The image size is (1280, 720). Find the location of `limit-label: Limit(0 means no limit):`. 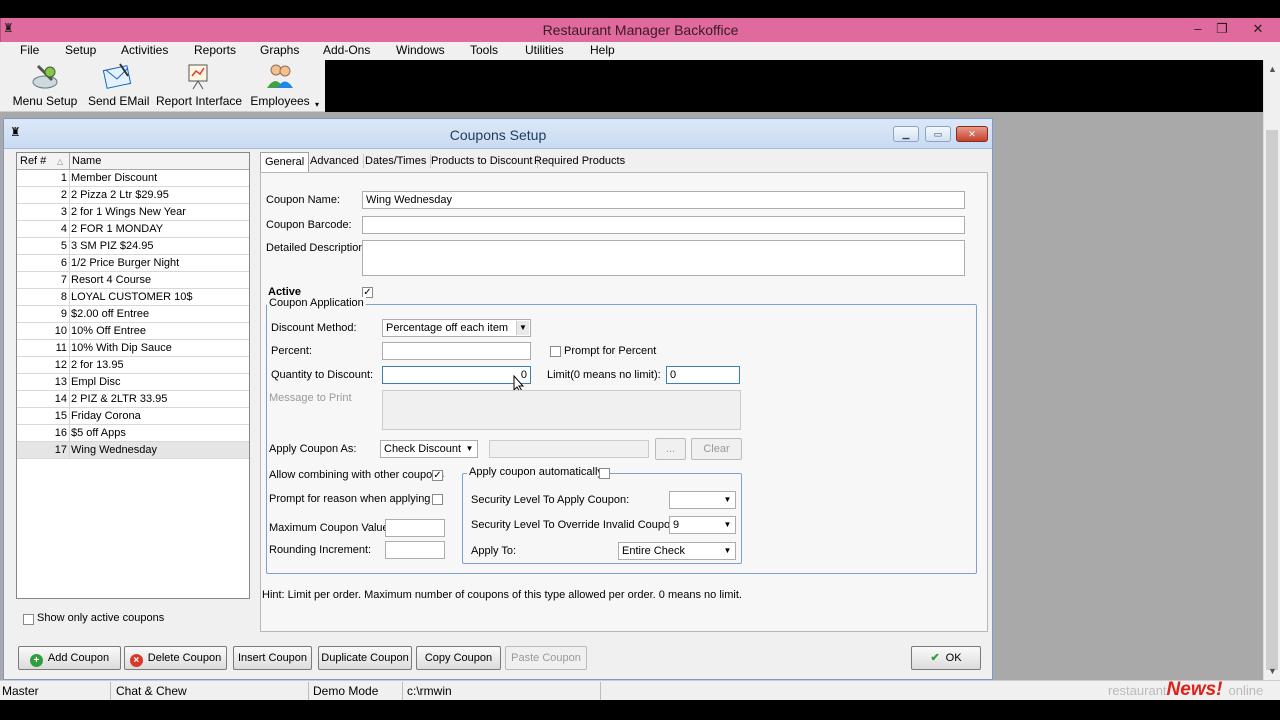

limit-label: Limit(0 means no limit): is located at coordinates (604, 375).